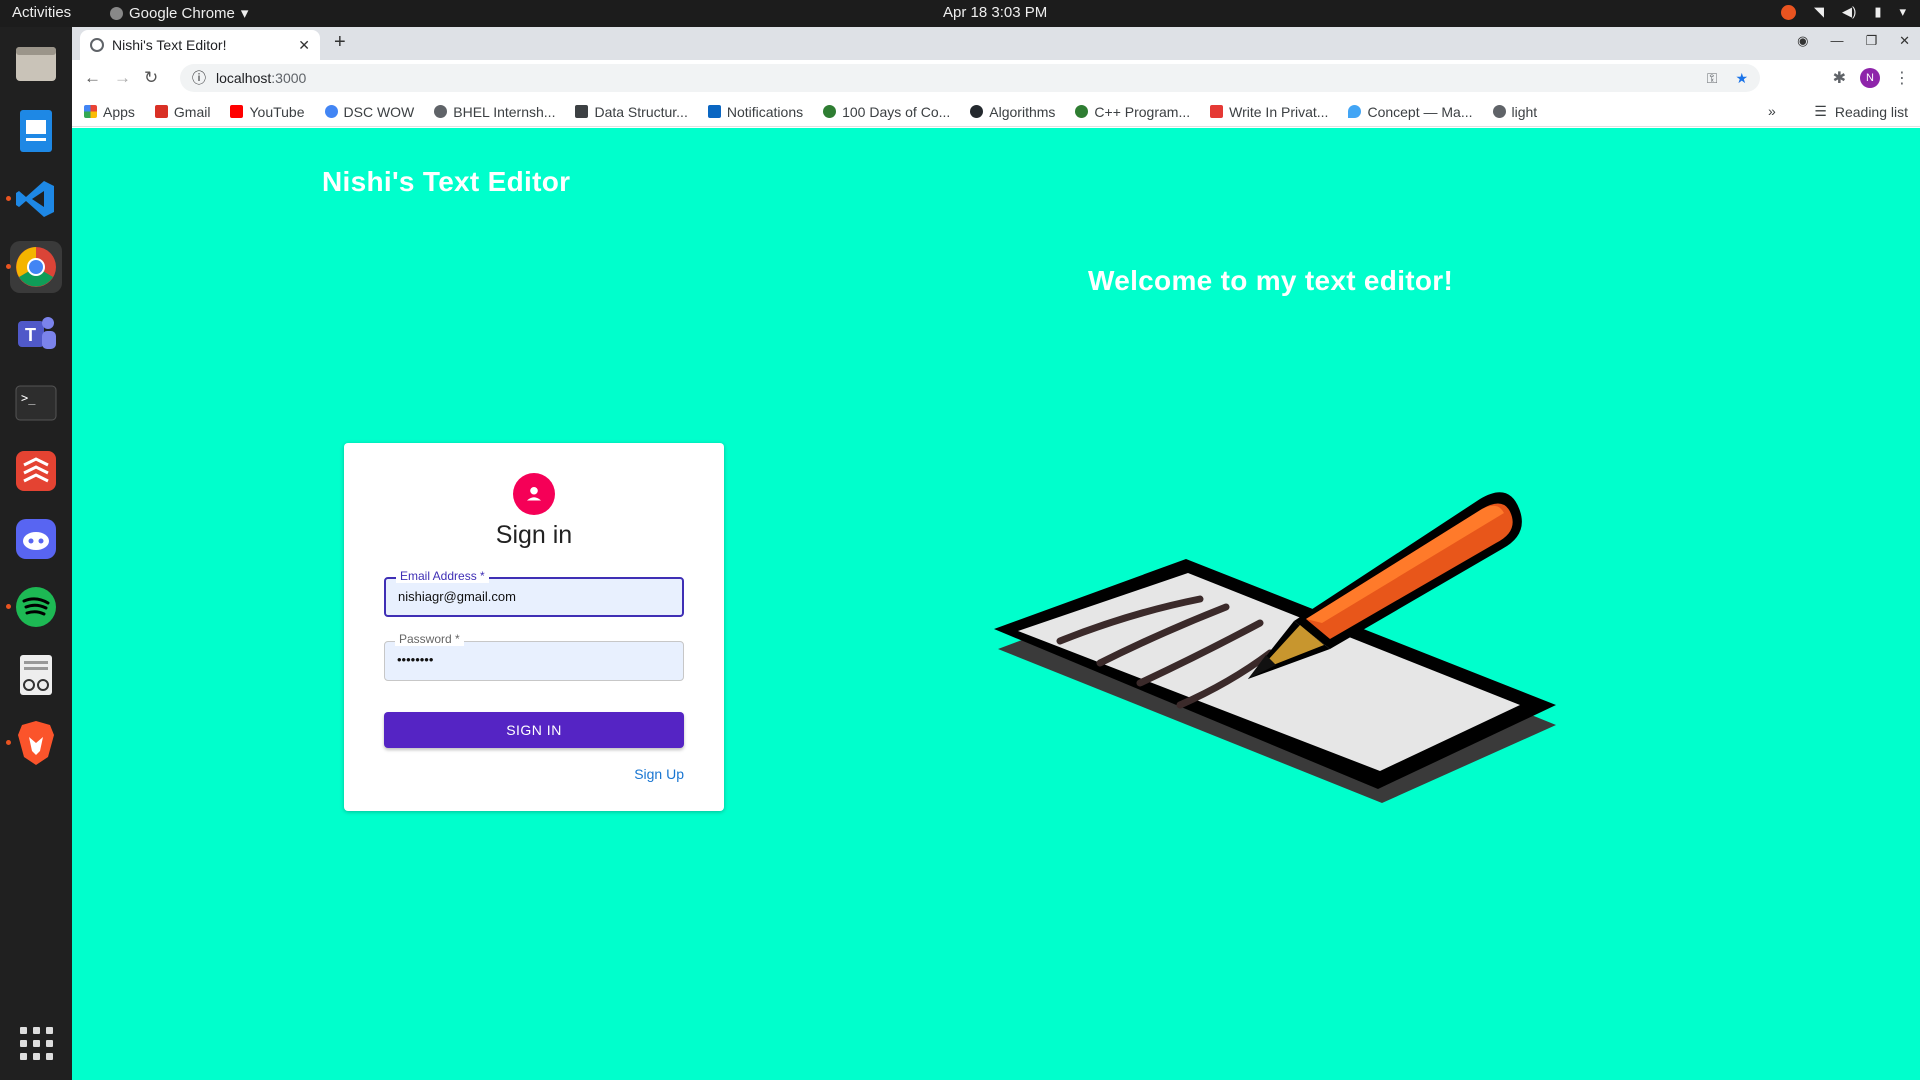 The width and height of the screenshot is (1920, 1080). Describe the element at coordinates (659, 774) in the screenshot. I see `signup-link: Sign Up` at that location.